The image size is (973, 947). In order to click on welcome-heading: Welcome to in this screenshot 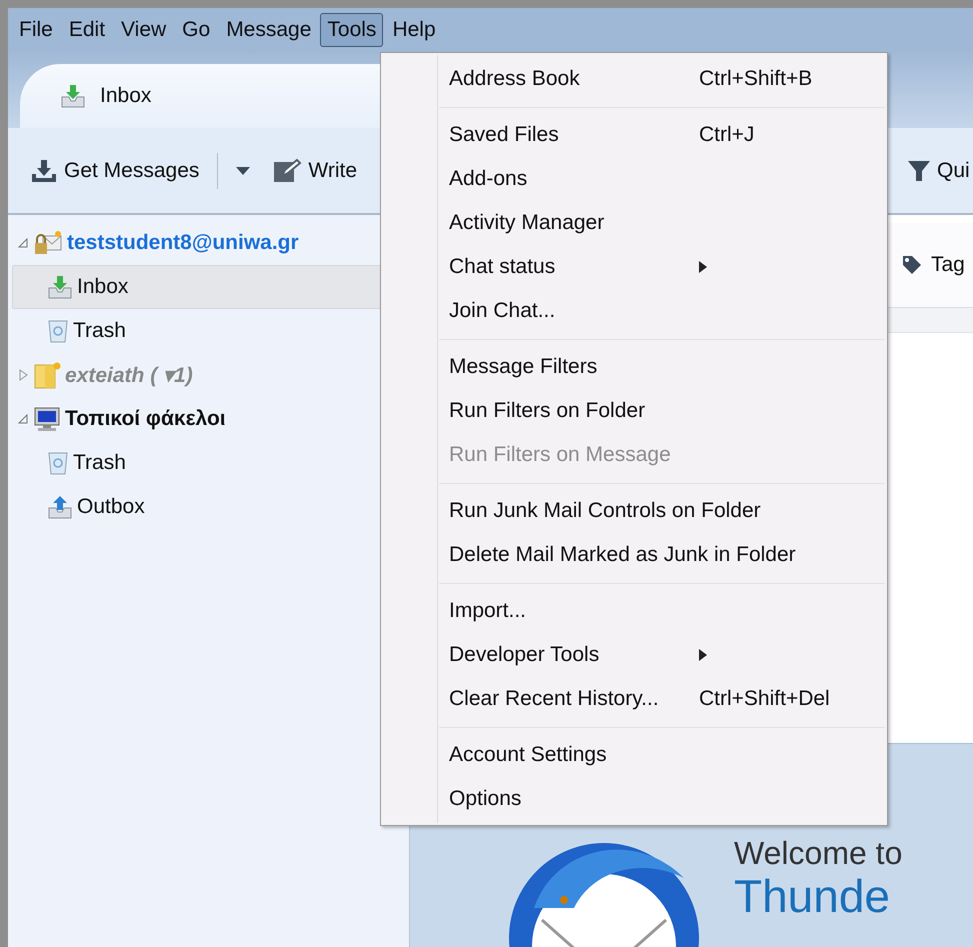, I will do `click(818, 854)`.